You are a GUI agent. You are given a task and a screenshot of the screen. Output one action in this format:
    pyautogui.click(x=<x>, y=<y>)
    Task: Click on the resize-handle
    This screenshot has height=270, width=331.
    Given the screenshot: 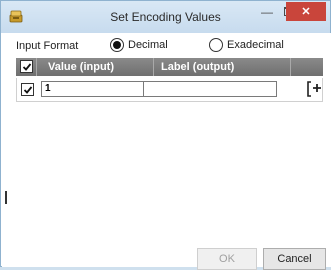 What is the action you would take?
    pyautogui.click(x=6, y=197)
    